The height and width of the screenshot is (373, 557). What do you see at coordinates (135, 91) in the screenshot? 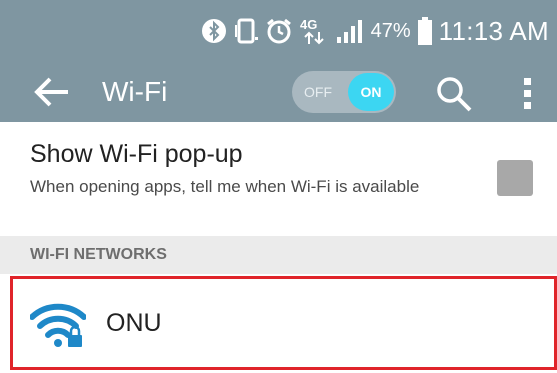
I see `page-title: Wi-Fi` at bounding box center [135, 91].